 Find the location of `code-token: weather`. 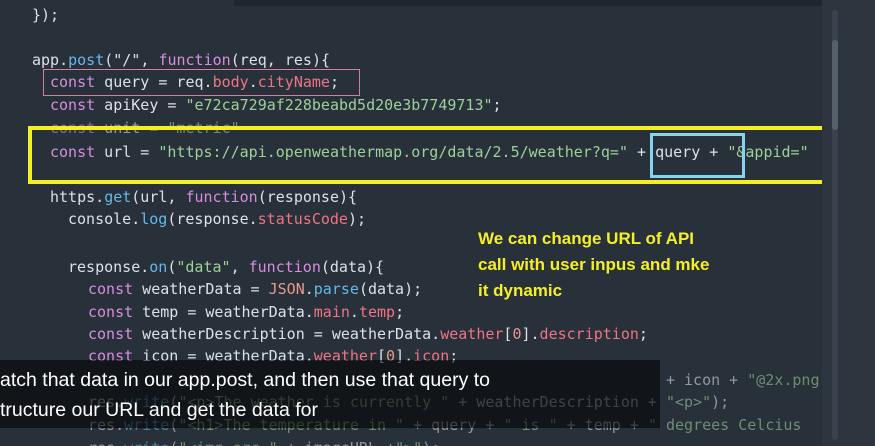

code-token: weather is located at coordinates (472, 334).